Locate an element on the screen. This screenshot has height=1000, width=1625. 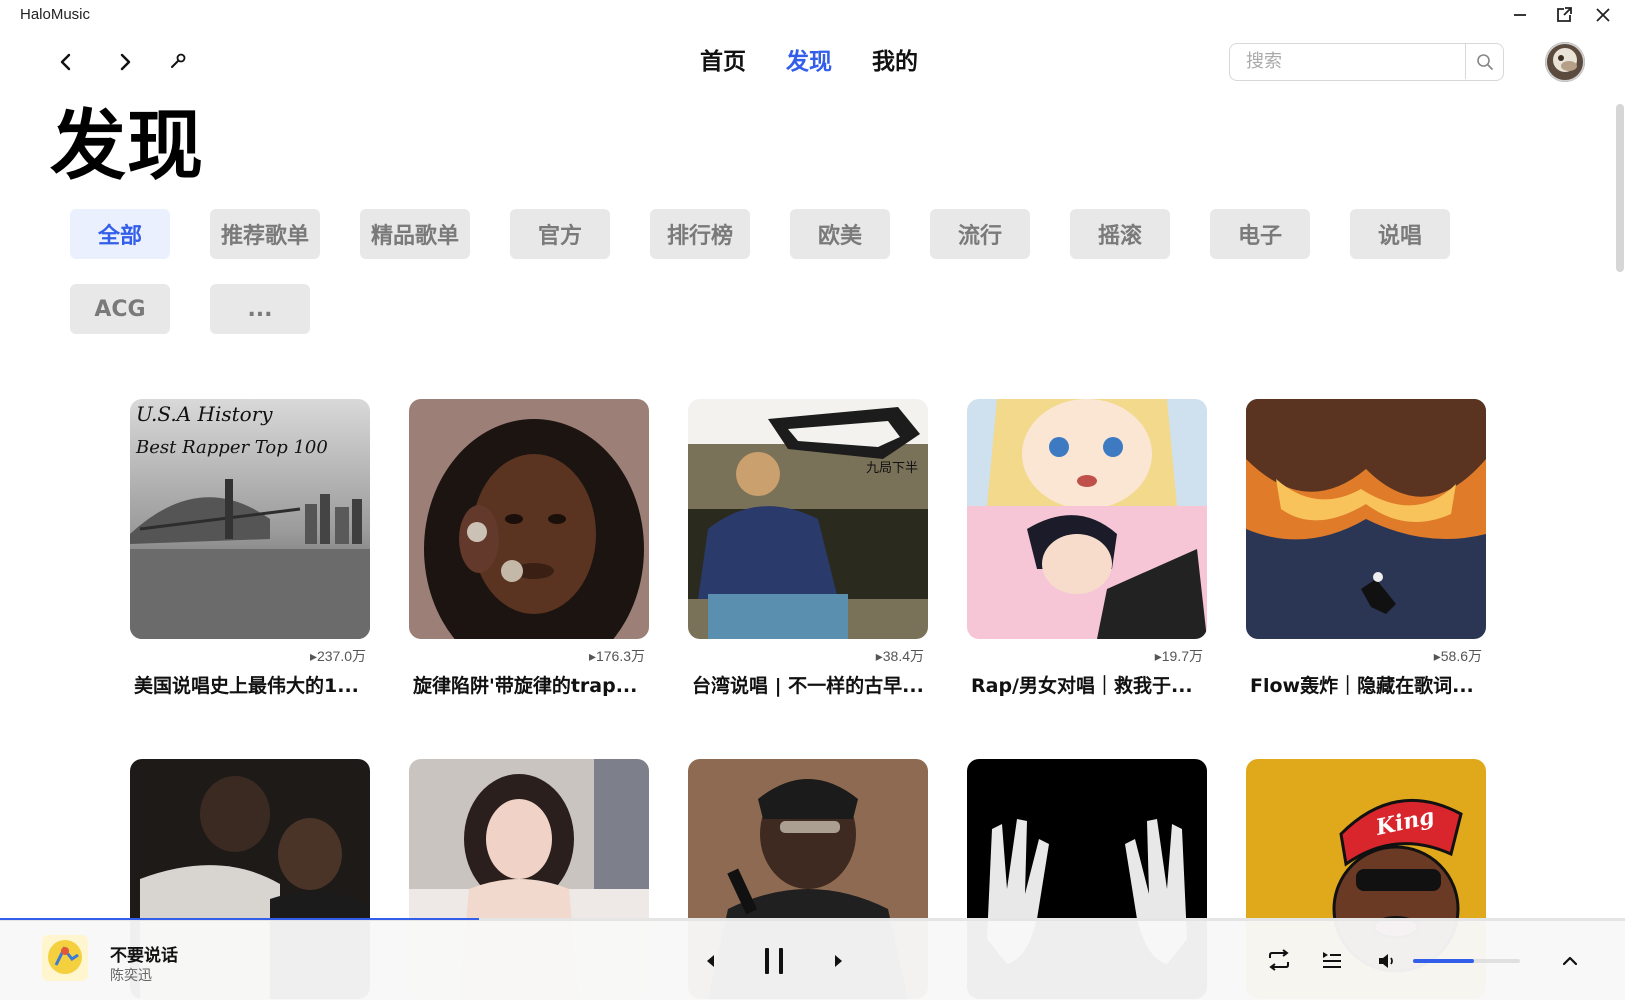
back-button is located at coordinates (66, 62).